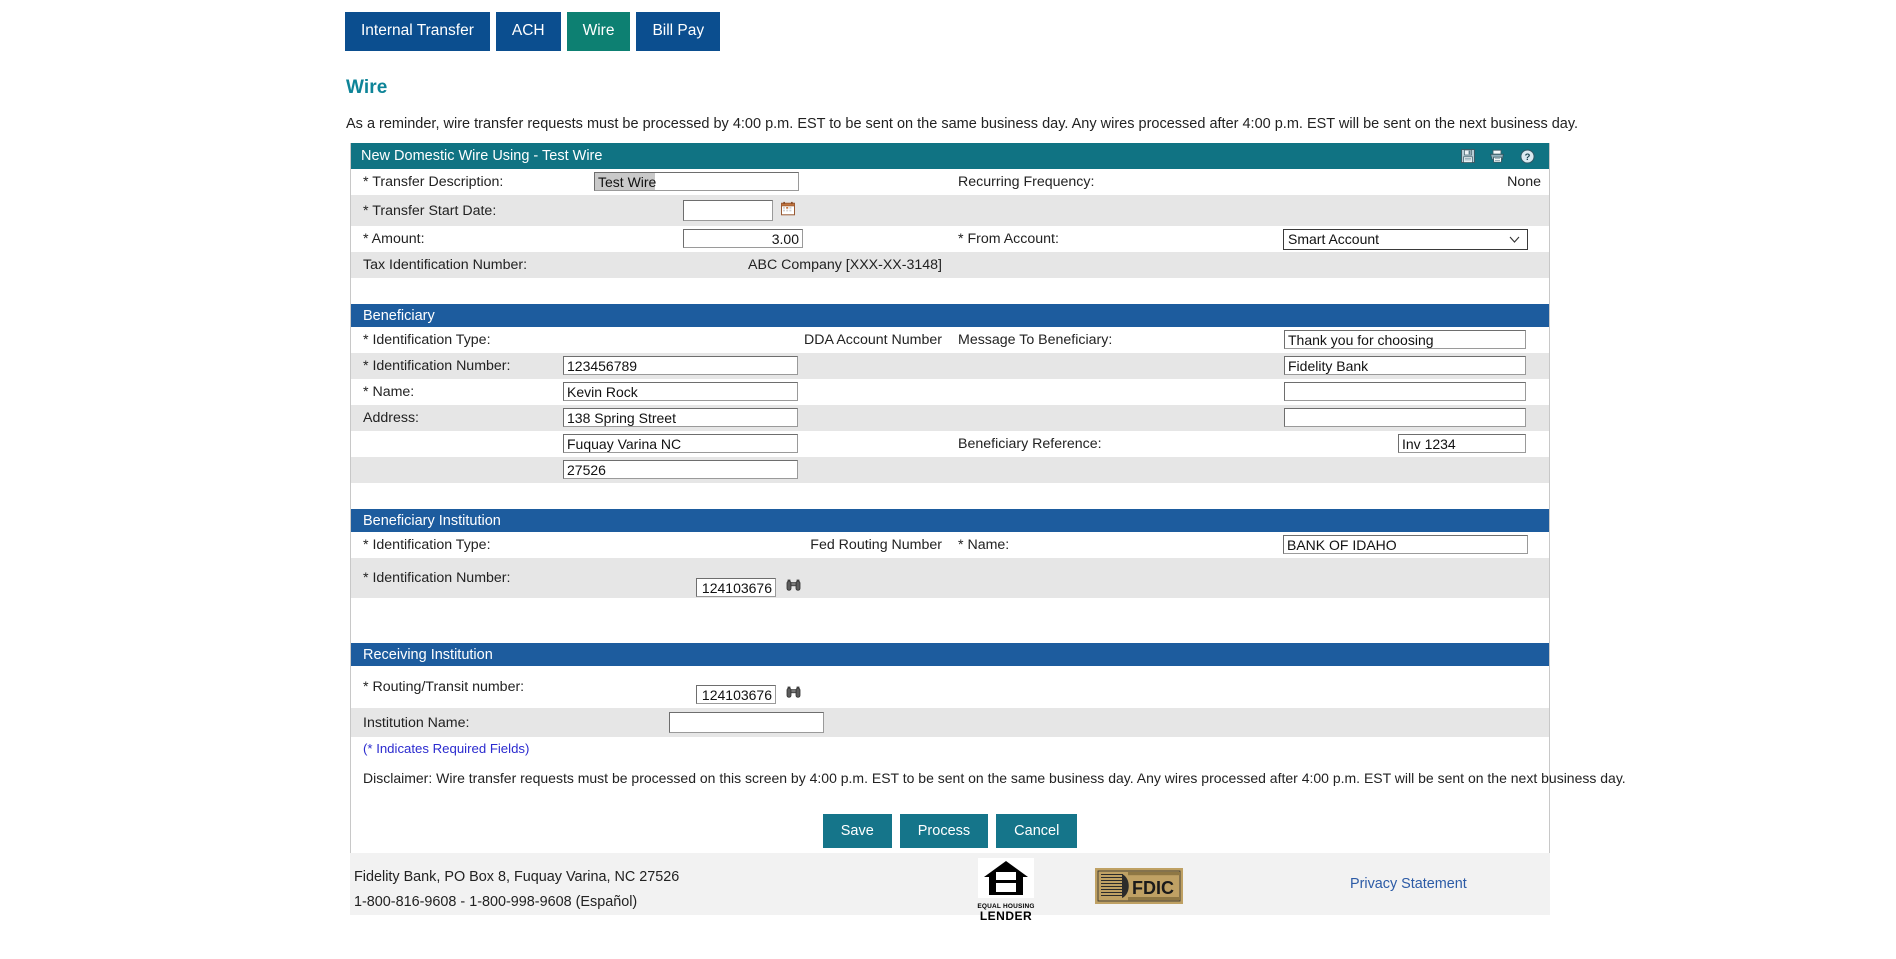 The image size is (1896, 959). I want to click on row-beneficiary-name: * Name:, so click(950, 392).